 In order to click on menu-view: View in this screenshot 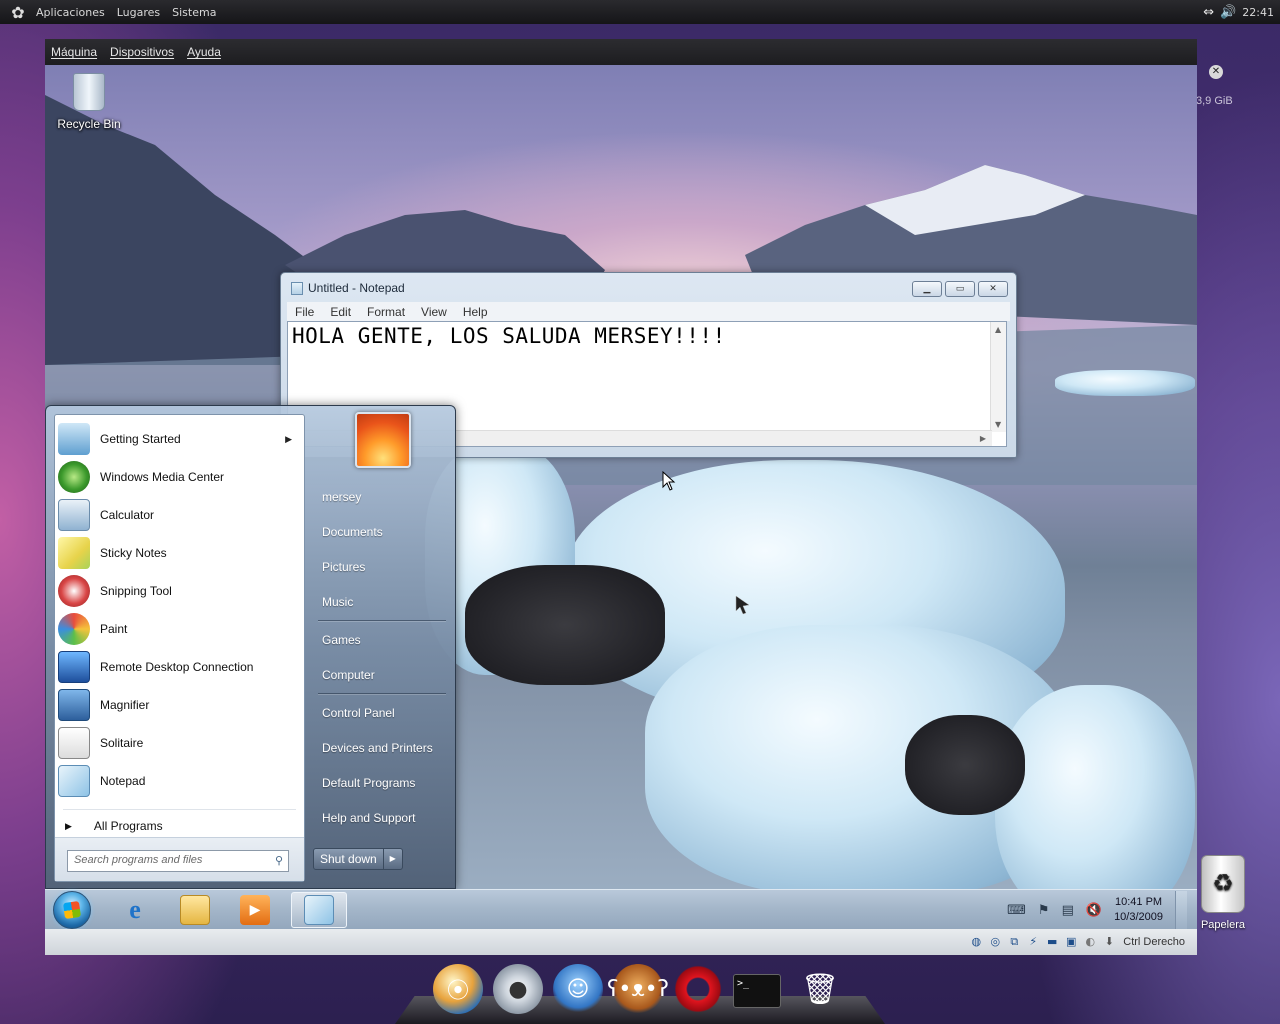, I will do `click(434, 312)`.